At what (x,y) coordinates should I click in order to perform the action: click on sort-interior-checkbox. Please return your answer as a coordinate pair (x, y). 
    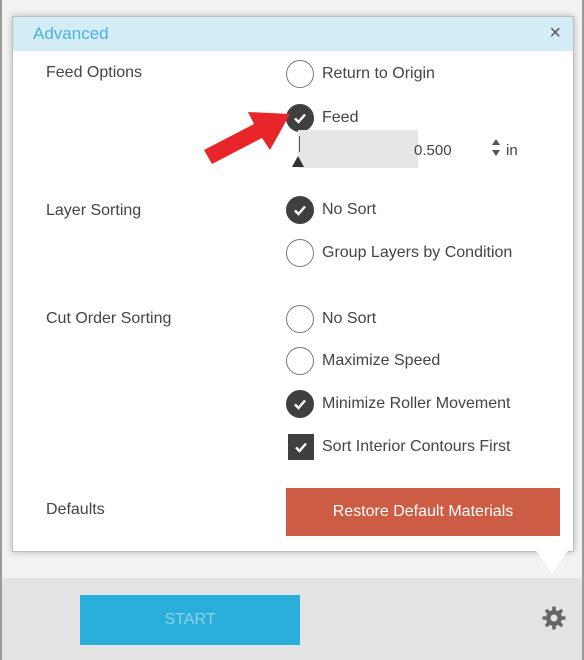
    Looking at the image, I should click on (301, 447).